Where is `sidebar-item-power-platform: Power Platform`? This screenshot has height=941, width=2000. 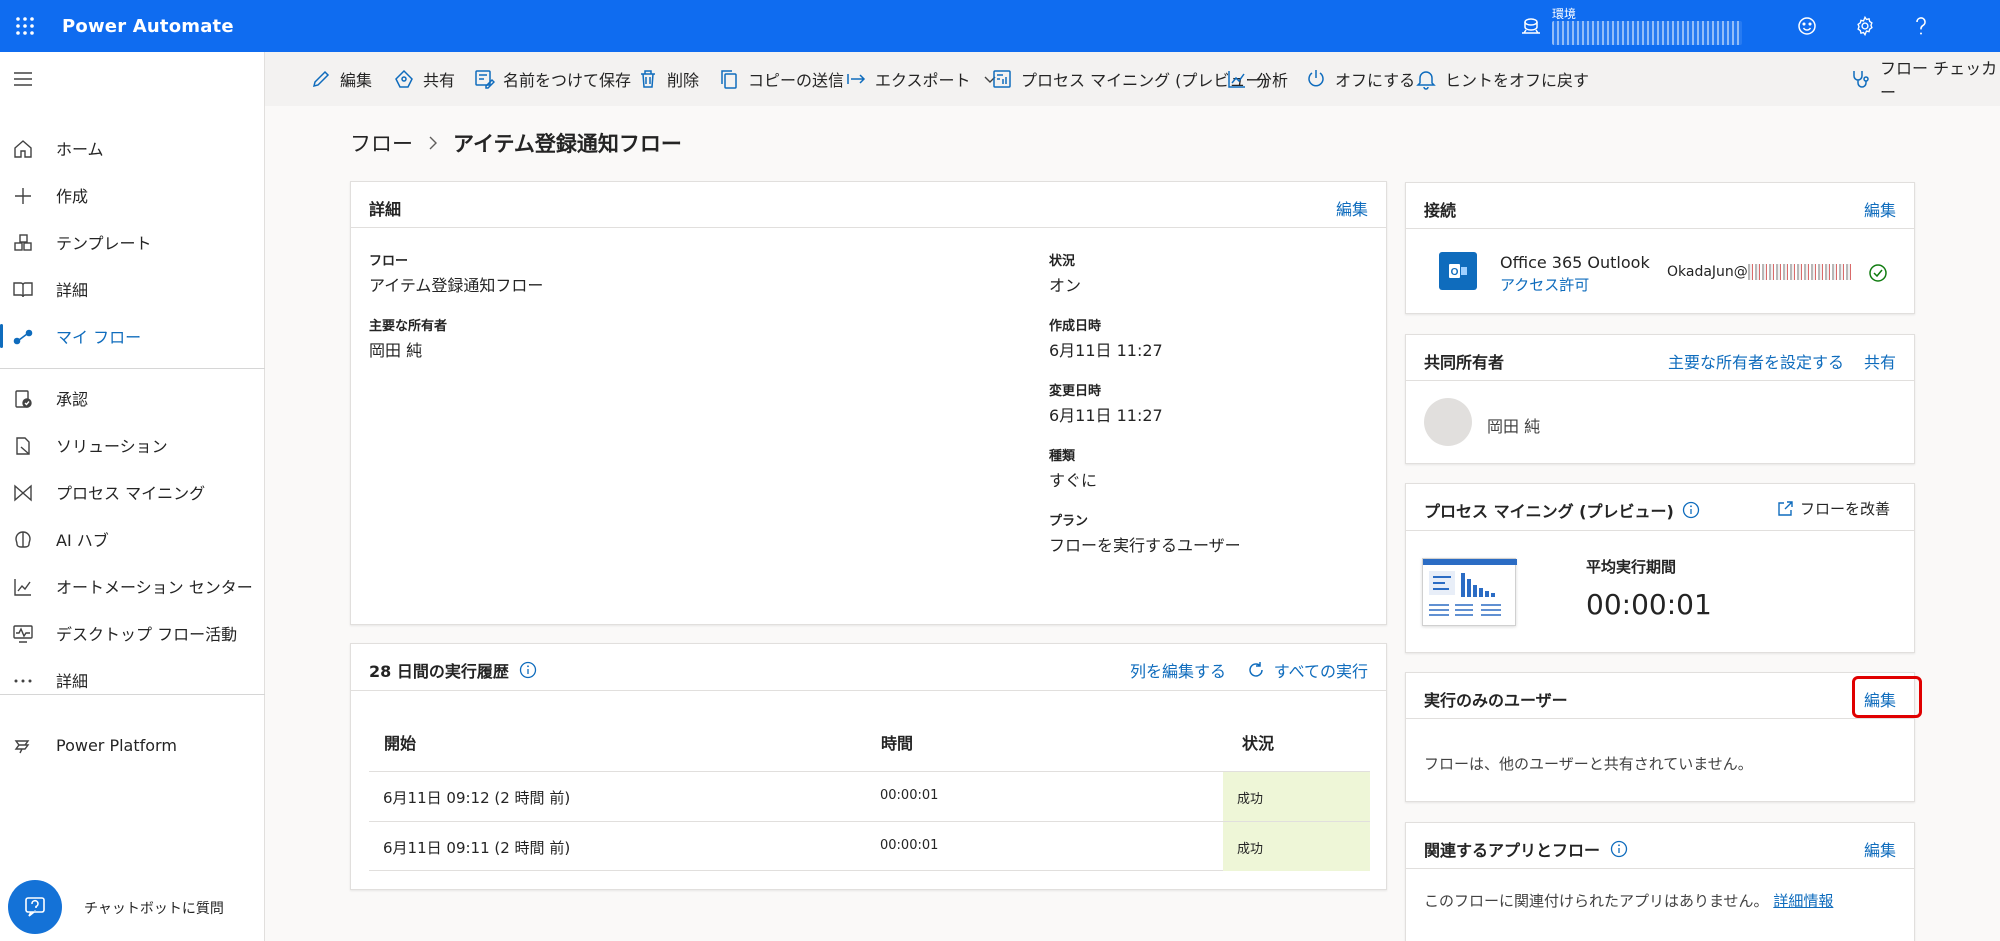
sidebar-item-power-platform: Power Platform is located at coordinates (132, 745).